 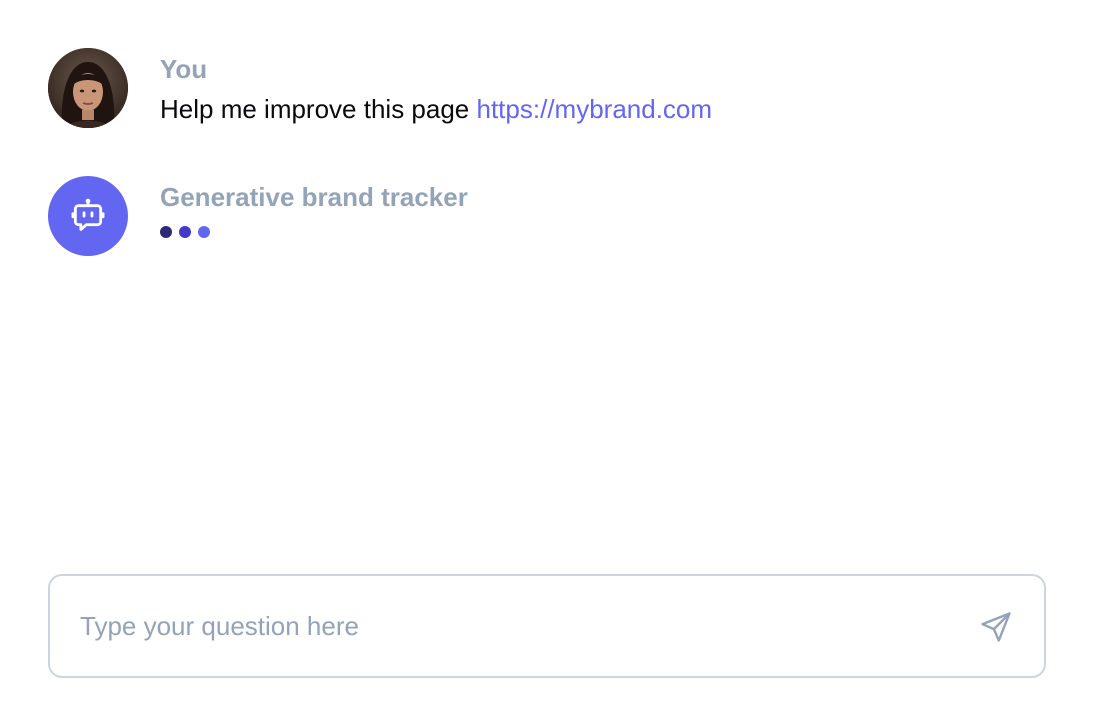 What do you see at coordinates (595, 109) in the screenshot?
I see `message-link: https://mybrand.com` at bounding box center [595, 109].